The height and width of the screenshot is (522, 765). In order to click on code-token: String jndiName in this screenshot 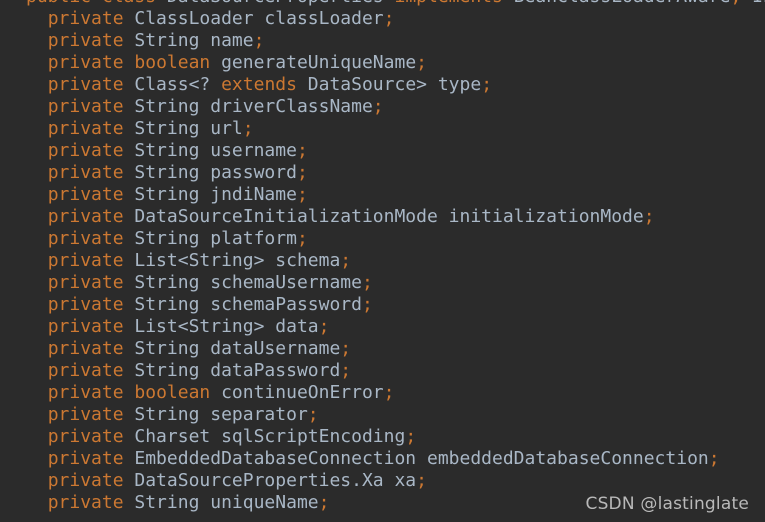, I will do `click(210, 194)`.